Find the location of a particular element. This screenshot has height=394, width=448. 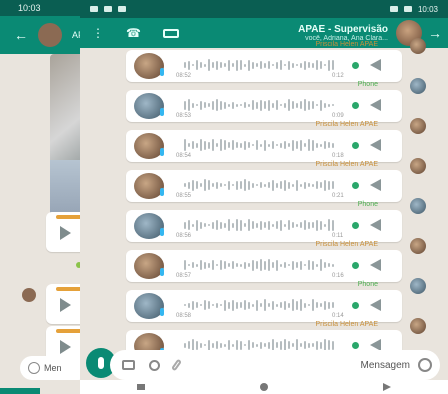

voice-message: Phone 08:56 0:11 is located at coordinates (264, 221).